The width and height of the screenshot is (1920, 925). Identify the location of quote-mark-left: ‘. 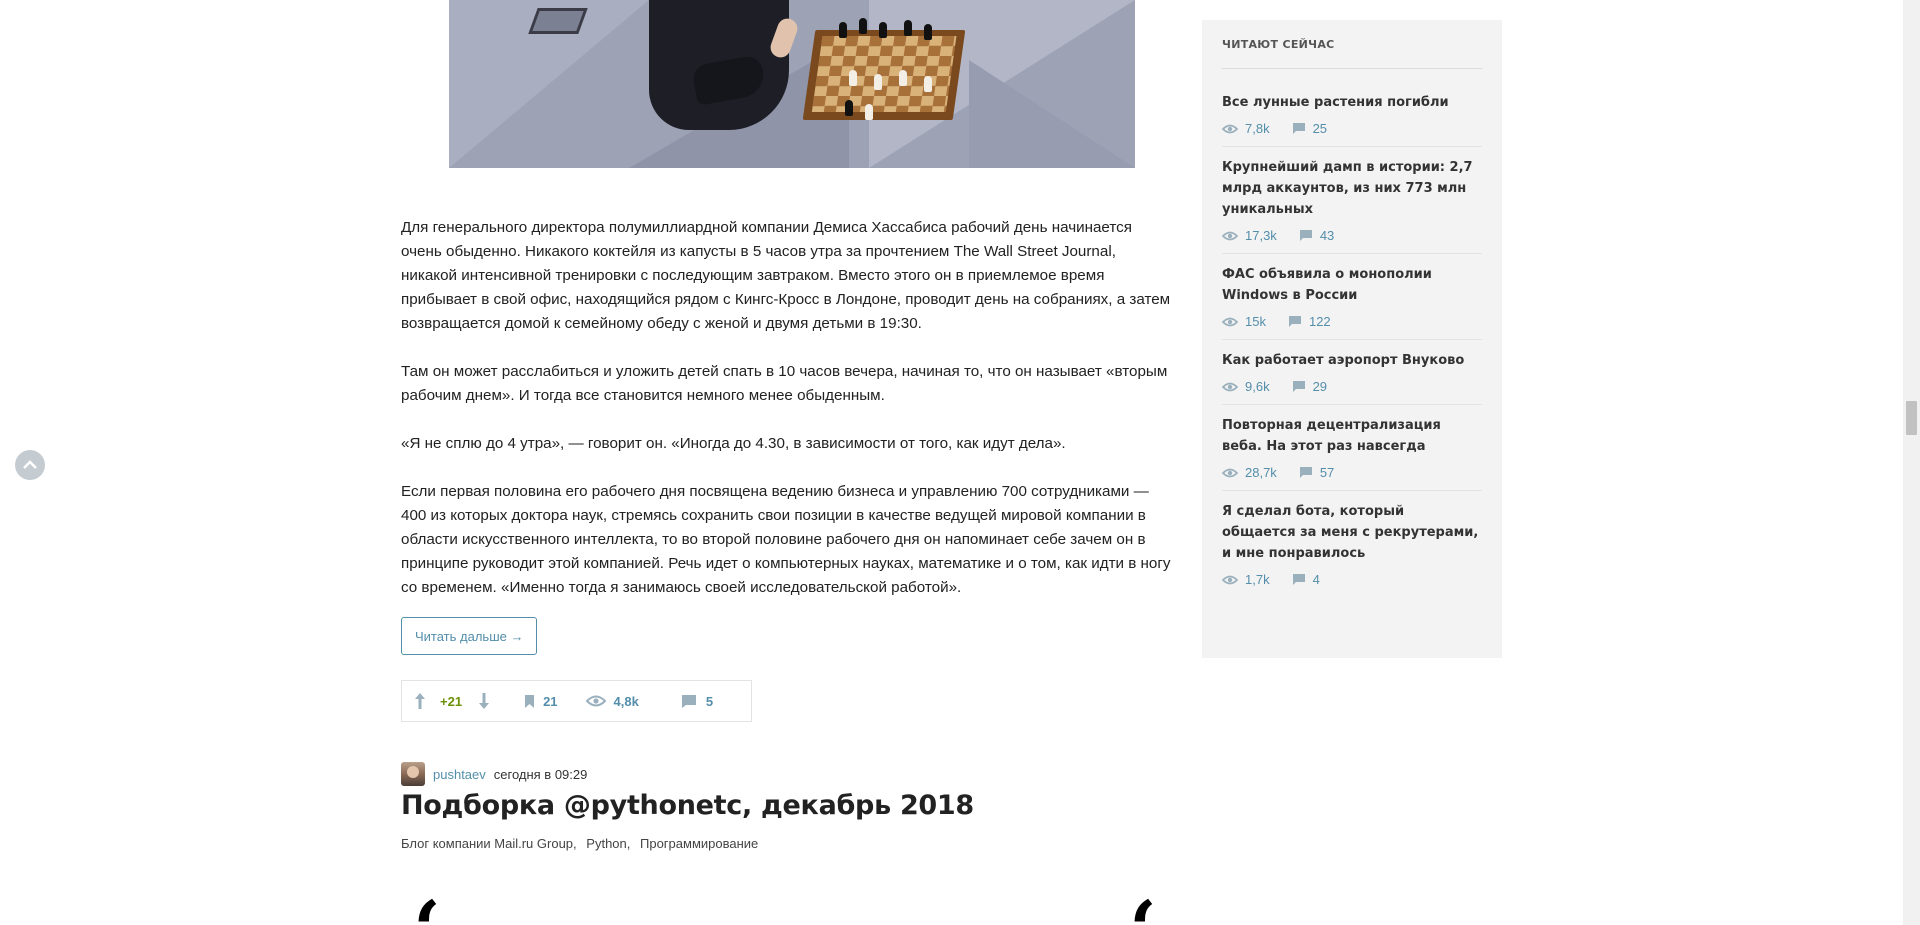
(427, 907).